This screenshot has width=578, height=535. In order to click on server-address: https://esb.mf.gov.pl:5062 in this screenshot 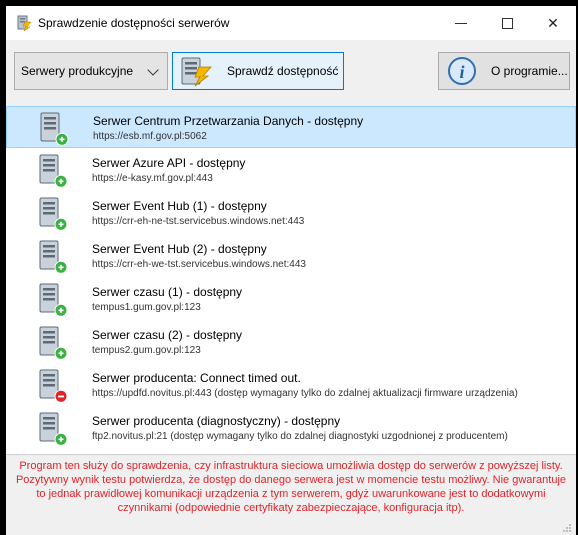, I will do `click(150, 136)`.